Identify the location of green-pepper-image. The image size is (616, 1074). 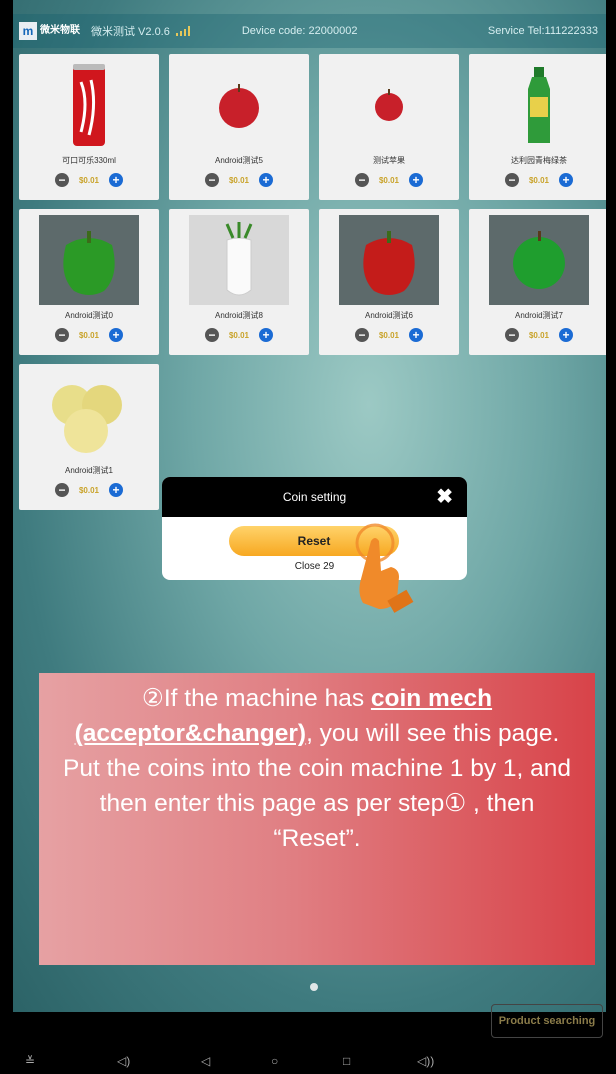
(89, 260).